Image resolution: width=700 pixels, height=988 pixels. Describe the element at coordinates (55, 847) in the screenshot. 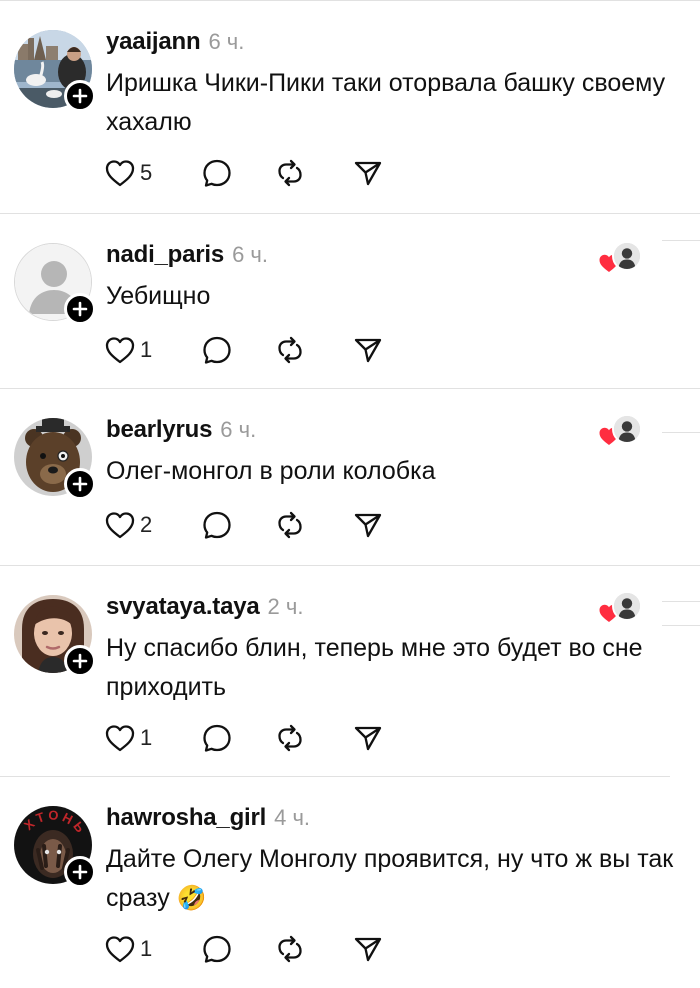

I see `avatar: ХТОНЬ` at that location.